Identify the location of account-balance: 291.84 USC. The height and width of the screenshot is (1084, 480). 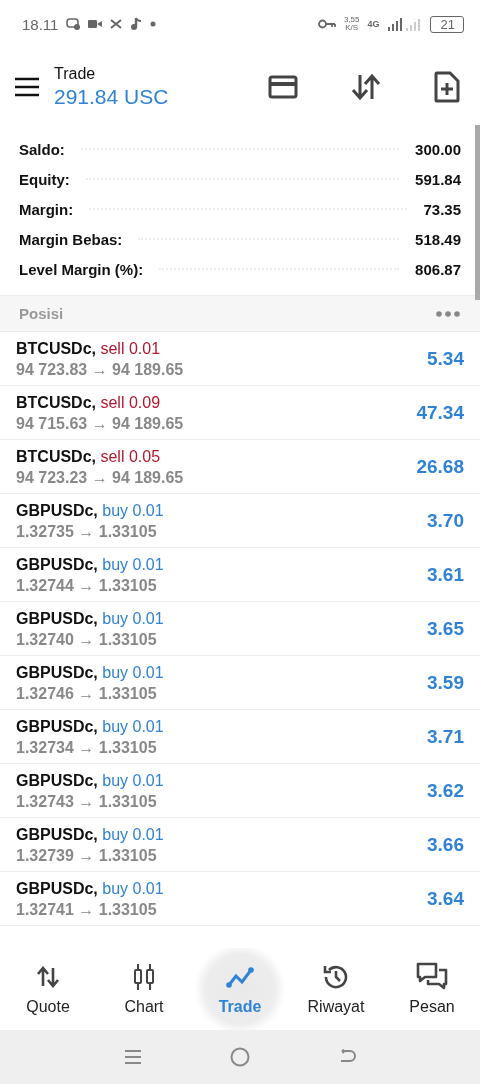
(112, 96).